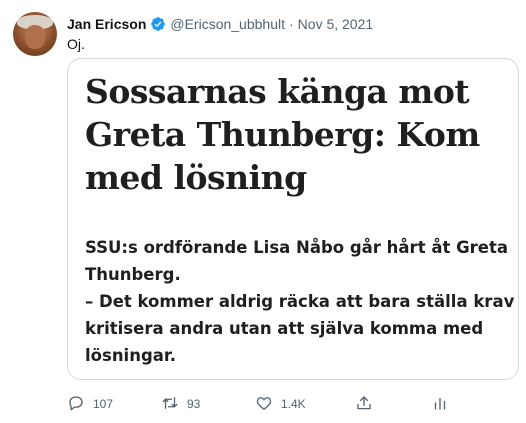 The height and width of the screenshot is (423, 526). Describe the element at coordinates (76, 44) in the screenshot. I see `tweet-text: Oj.` at that location.